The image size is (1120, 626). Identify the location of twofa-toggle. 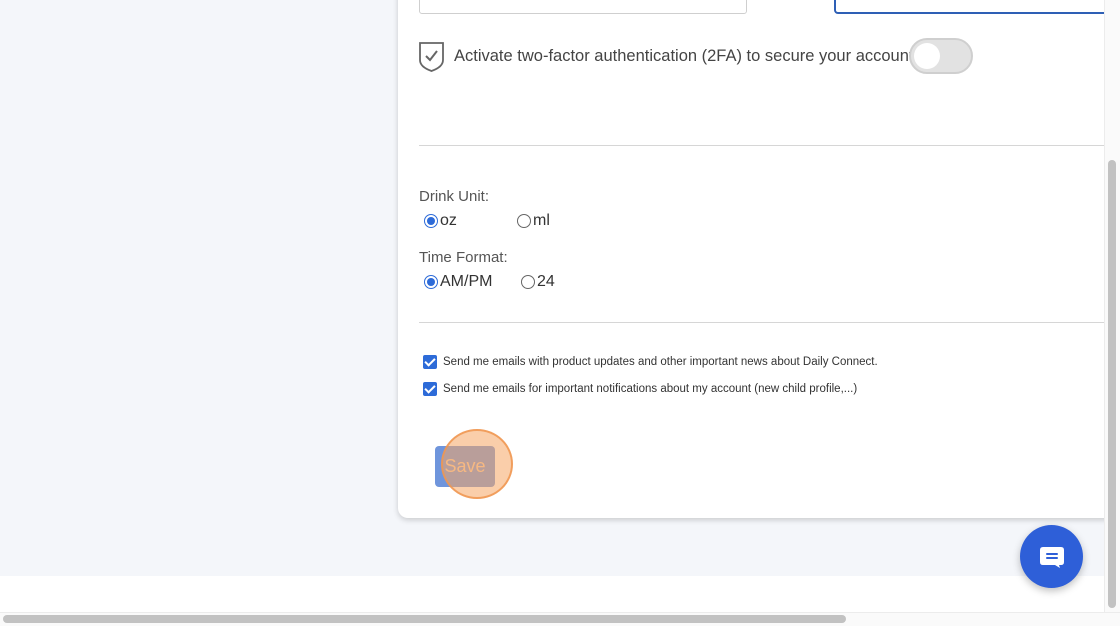
(941, 56).